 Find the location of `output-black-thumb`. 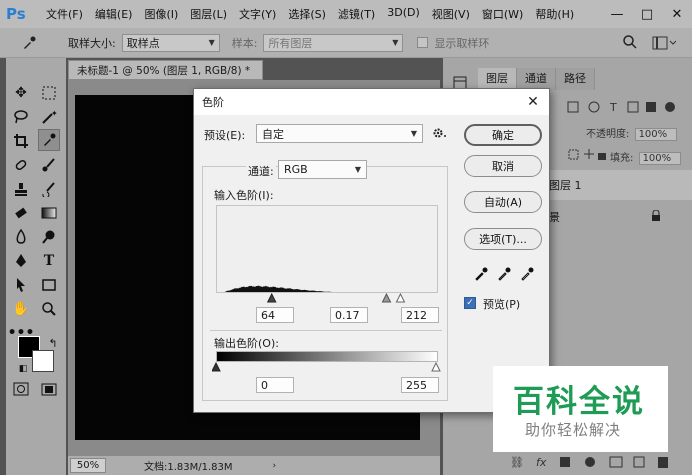

output-black-thumb is located at coordinates (216, 367).